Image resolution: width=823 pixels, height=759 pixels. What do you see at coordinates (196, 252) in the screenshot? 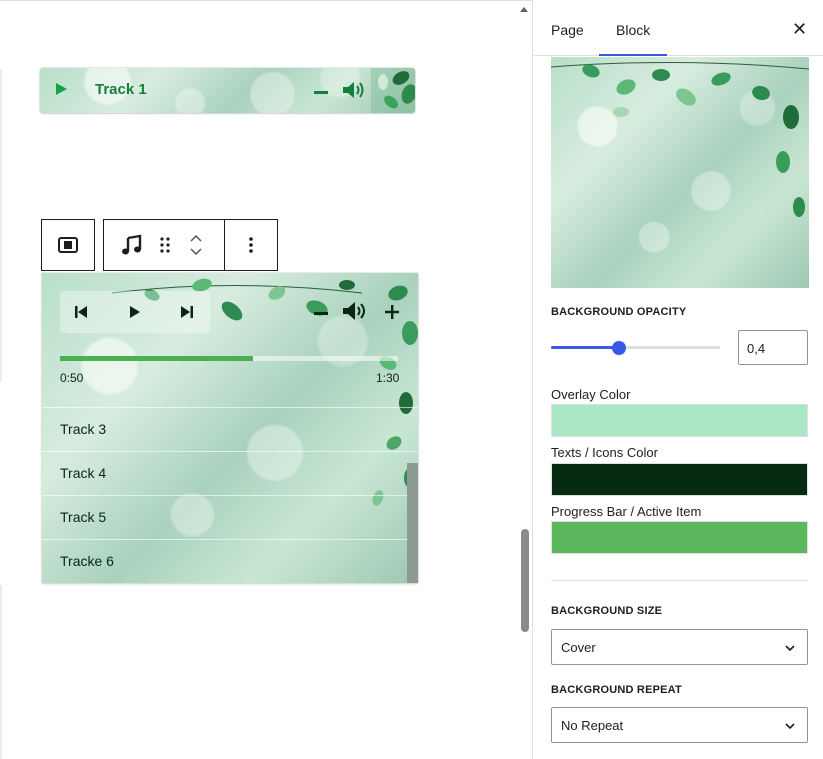
I see `move-down-icon` at bounding box center [196, 252].